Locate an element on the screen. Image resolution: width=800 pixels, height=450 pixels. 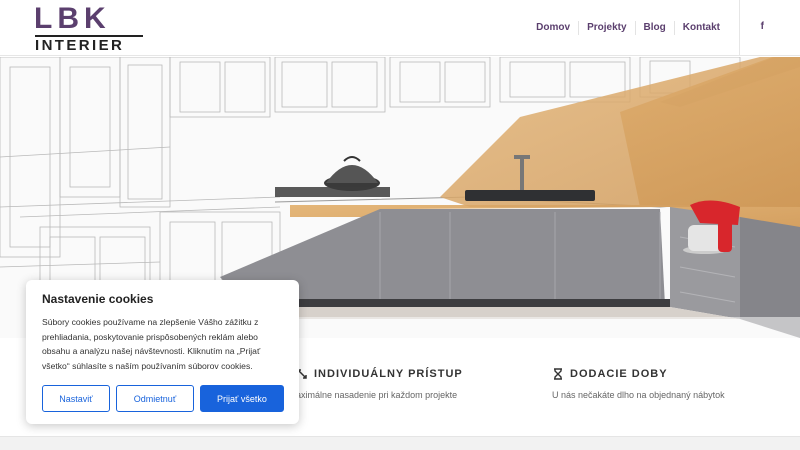
feature-description: aximálne nasadenie pri každom projekte is located at coordinates (377, 395).